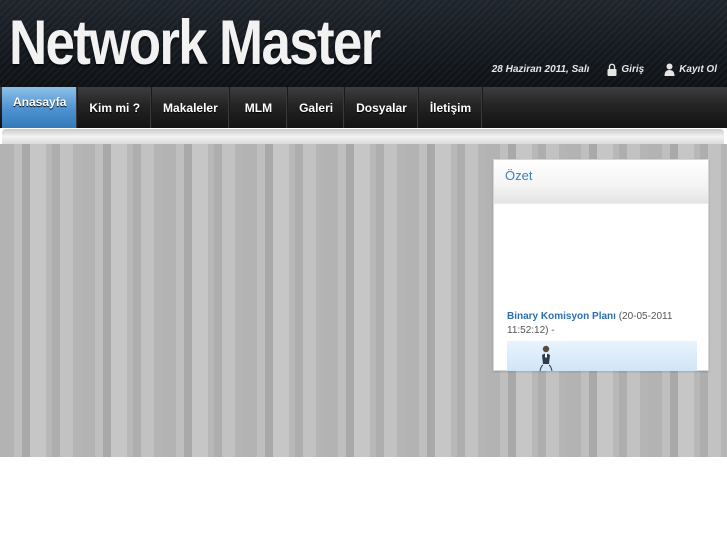  I want to click on nav-item-mlm: MLM, so click(259, 107).